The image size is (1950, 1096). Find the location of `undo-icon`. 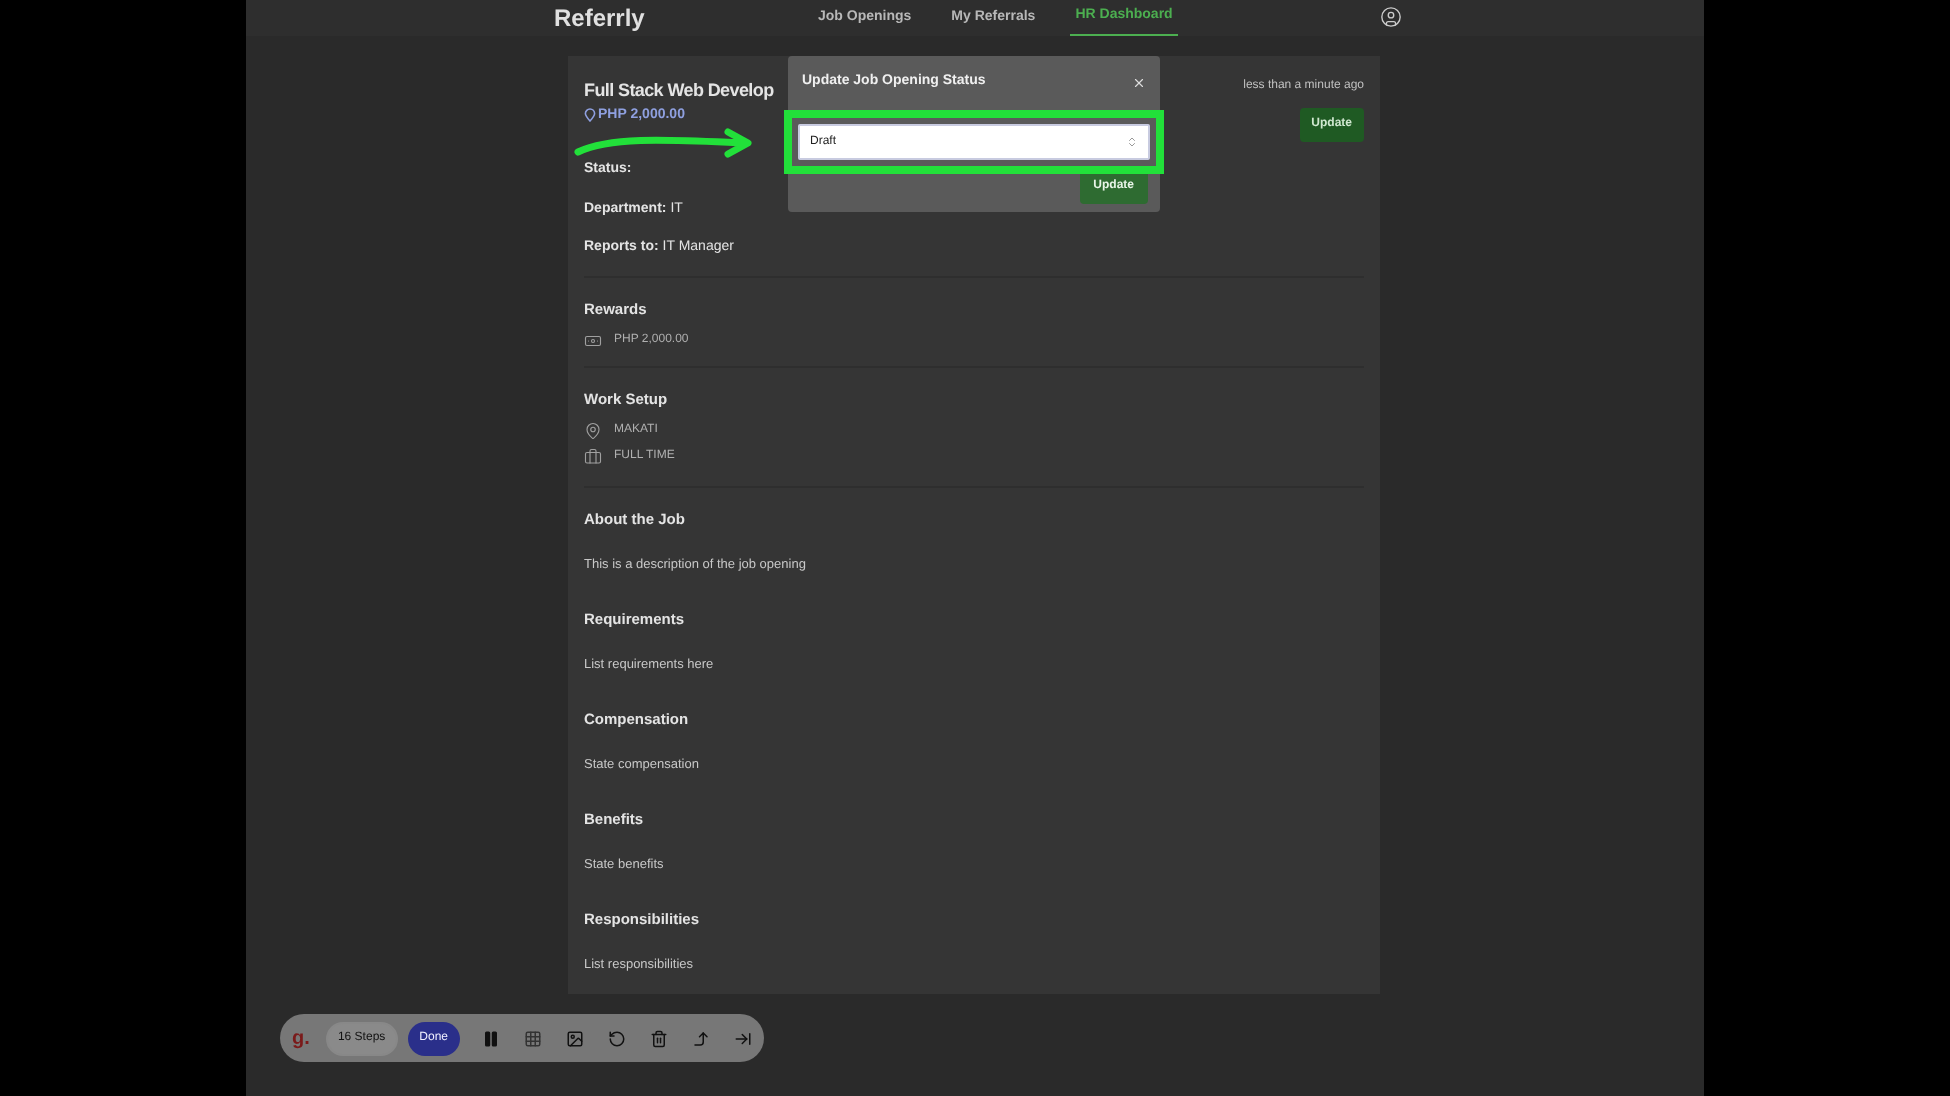

undo-icon is located at coordinates (617, 1038).